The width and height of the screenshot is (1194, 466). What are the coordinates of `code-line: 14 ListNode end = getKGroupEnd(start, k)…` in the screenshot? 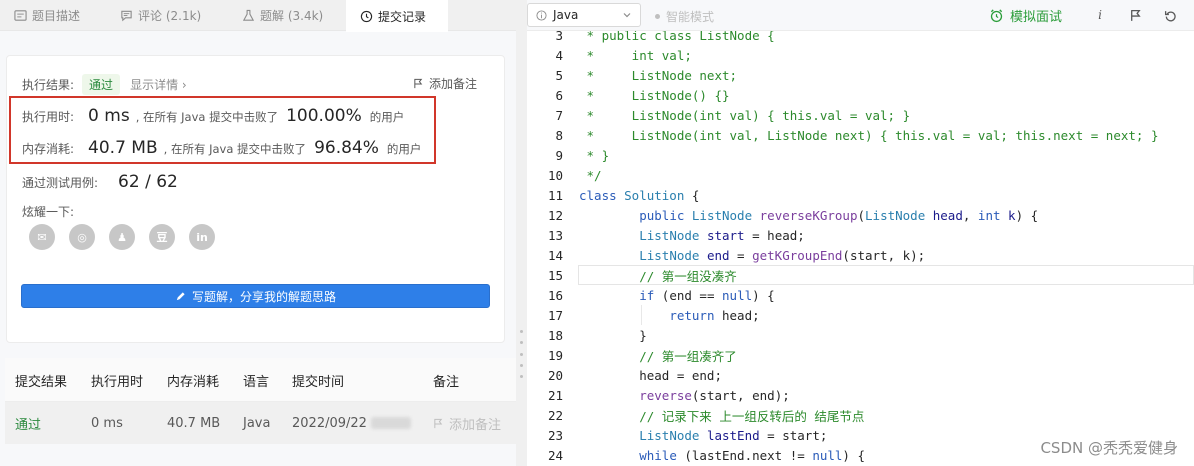 It's located at (860, 255).